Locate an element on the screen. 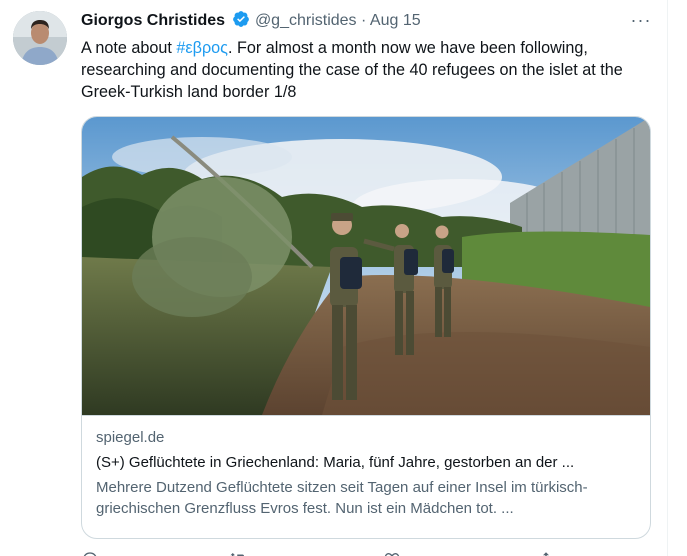 The width and height of the screenshot is (687, 556). author-name: Giorgos Christides is located at coordinates (153, 20).